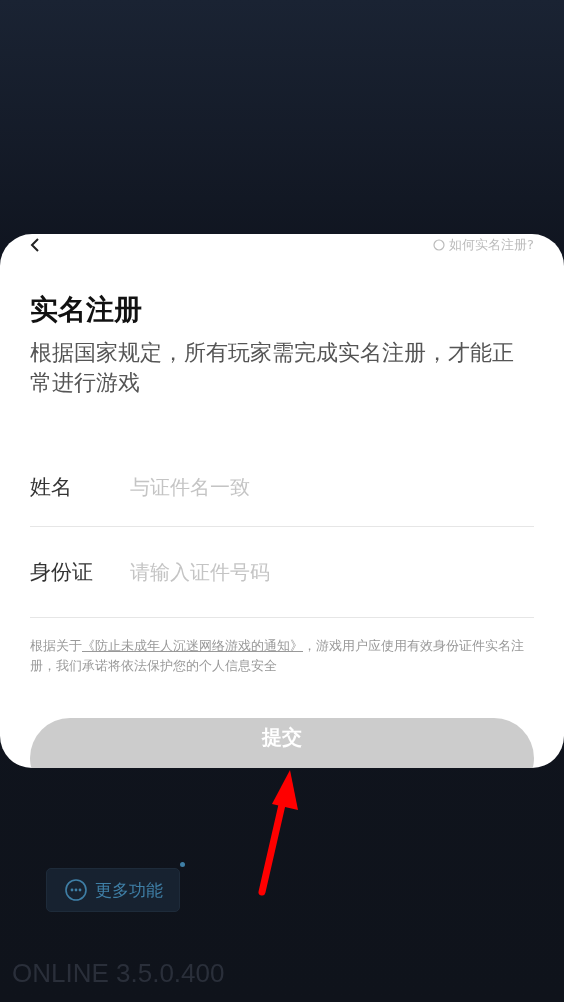  What do you see at coordinates (483, 245) in the screenshot?
I see `help-link: 如何实名注册?` at bounding box center [483, 245].